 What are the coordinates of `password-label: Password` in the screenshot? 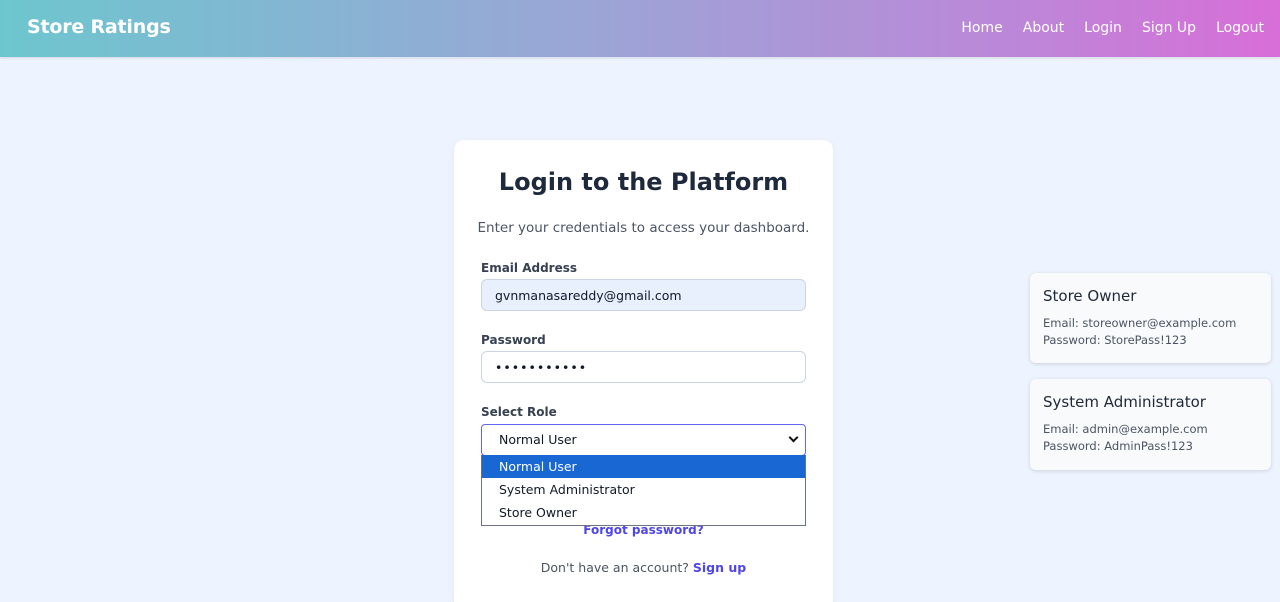 It's located at (513, 340).